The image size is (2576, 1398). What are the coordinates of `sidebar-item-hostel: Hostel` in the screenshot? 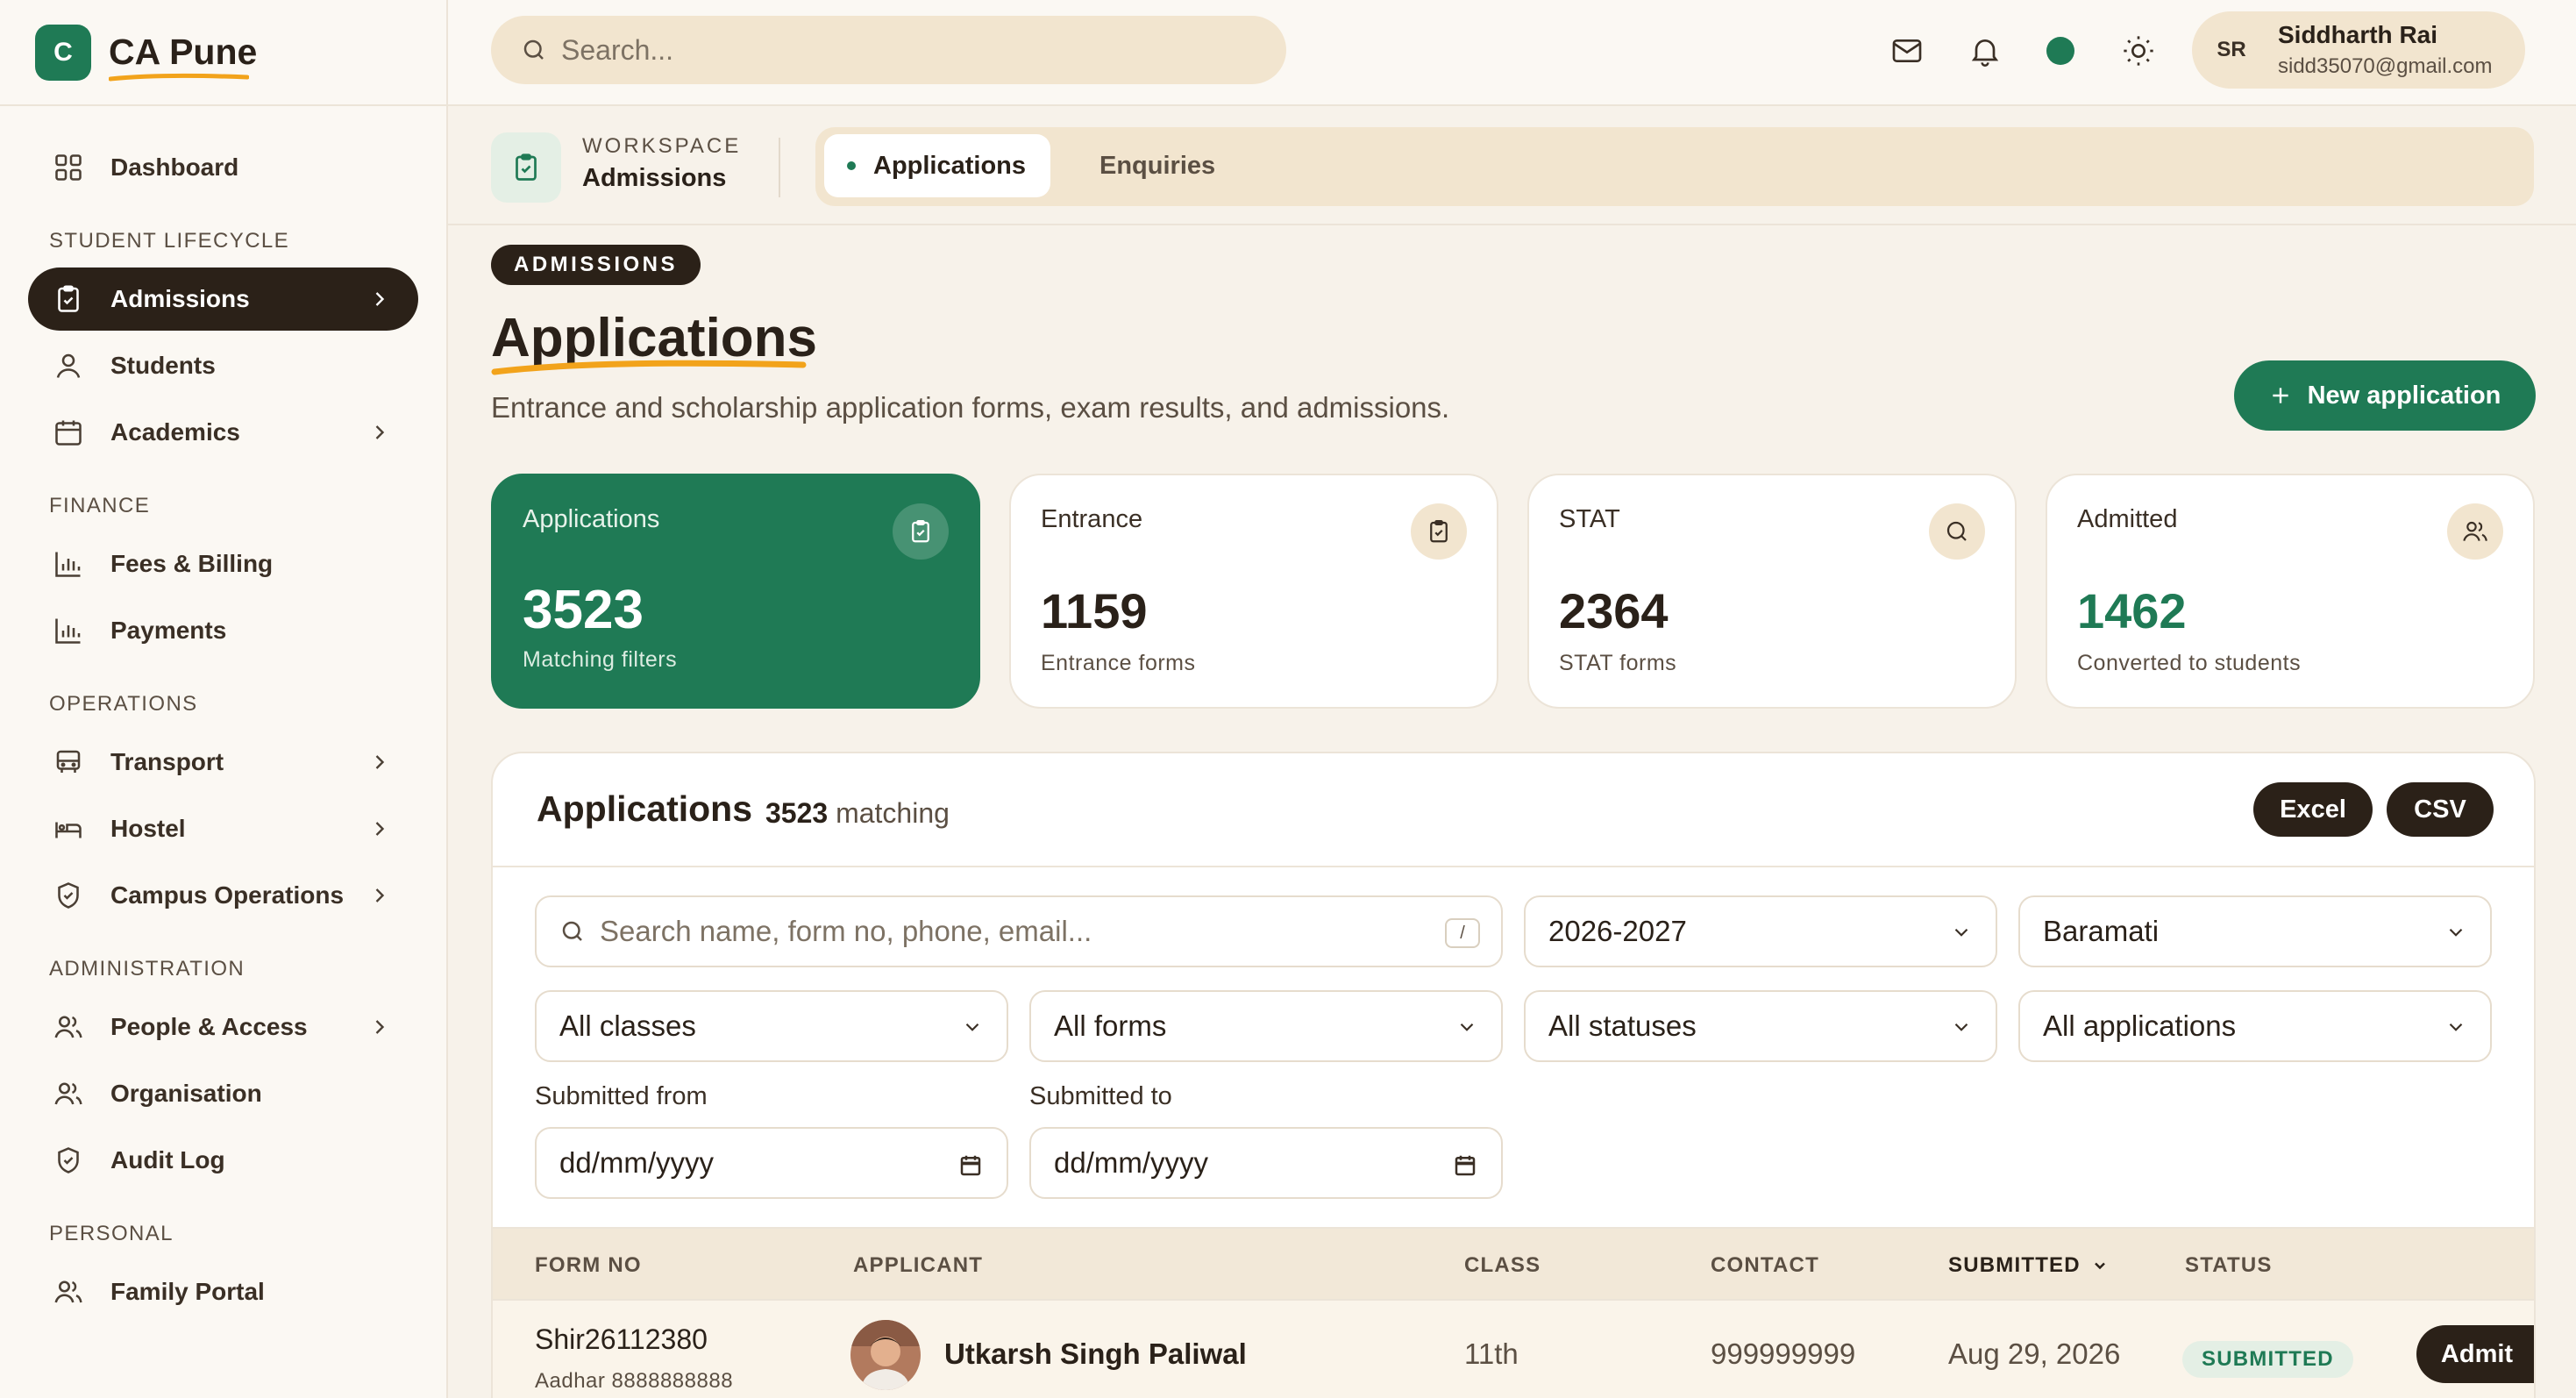 It's located at (223, 828).